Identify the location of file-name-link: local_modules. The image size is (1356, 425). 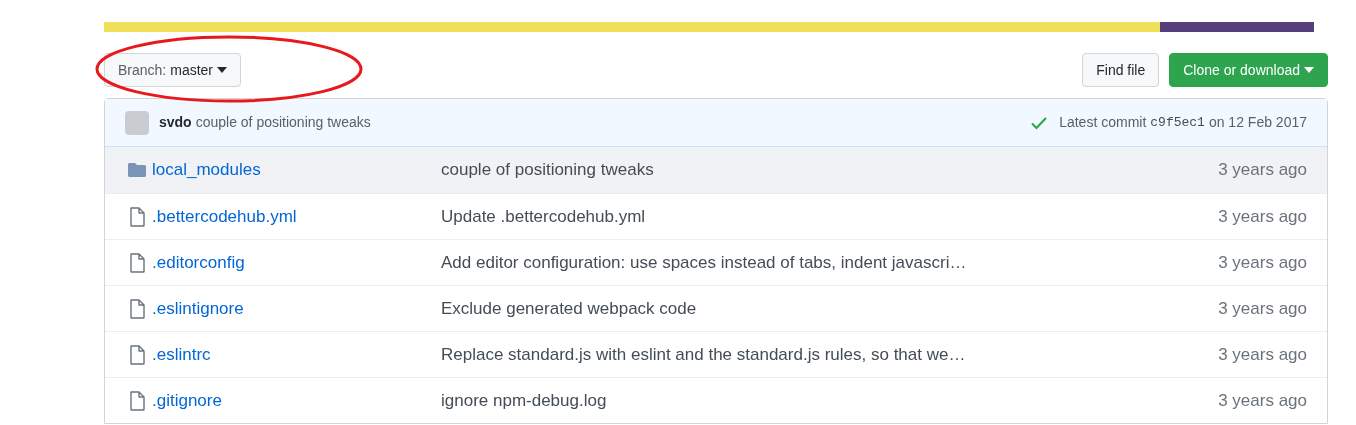
(206, 170).